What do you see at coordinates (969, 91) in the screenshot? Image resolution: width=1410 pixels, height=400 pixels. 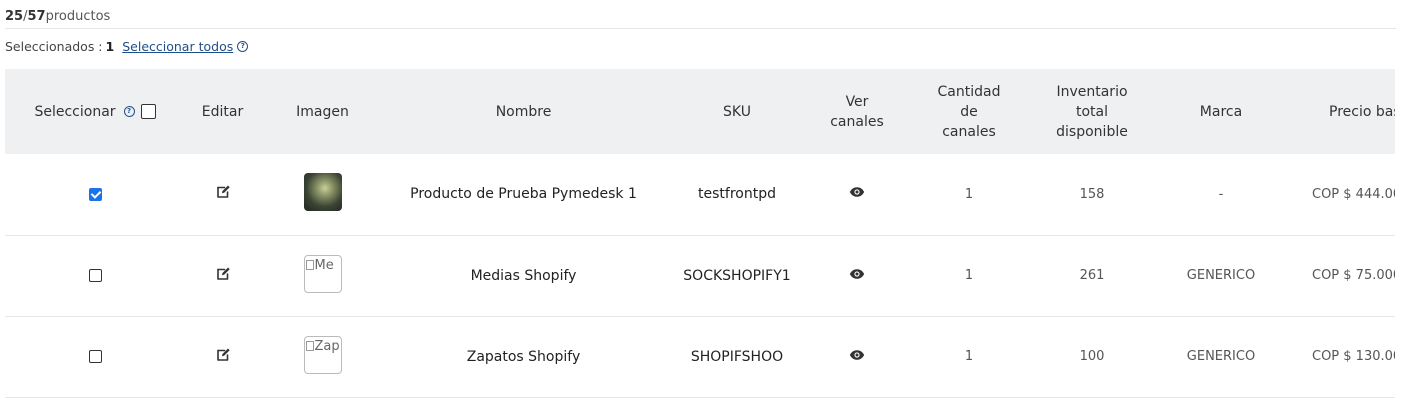 I see `header-channel-count-line: Cantidad` at bounding box center [969, 91].